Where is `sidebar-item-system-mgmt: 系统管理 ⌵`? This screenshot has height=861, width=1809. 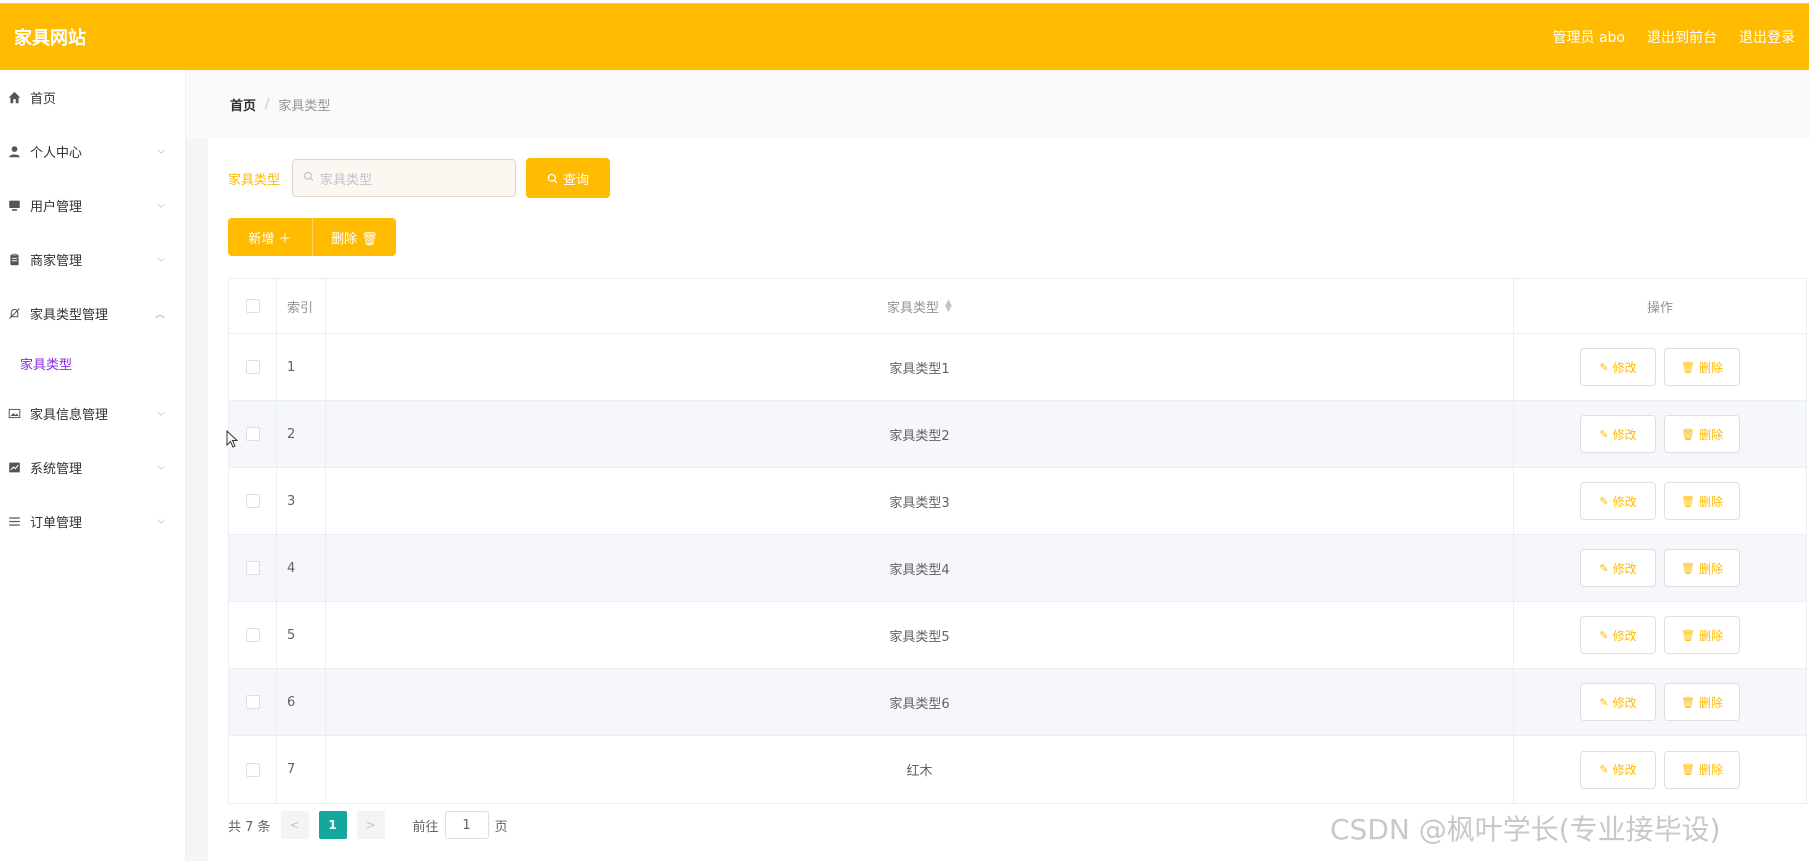 sidebar-item-system-mgmt: 系统管理 ⌵ is located at coordinates (92, 467).